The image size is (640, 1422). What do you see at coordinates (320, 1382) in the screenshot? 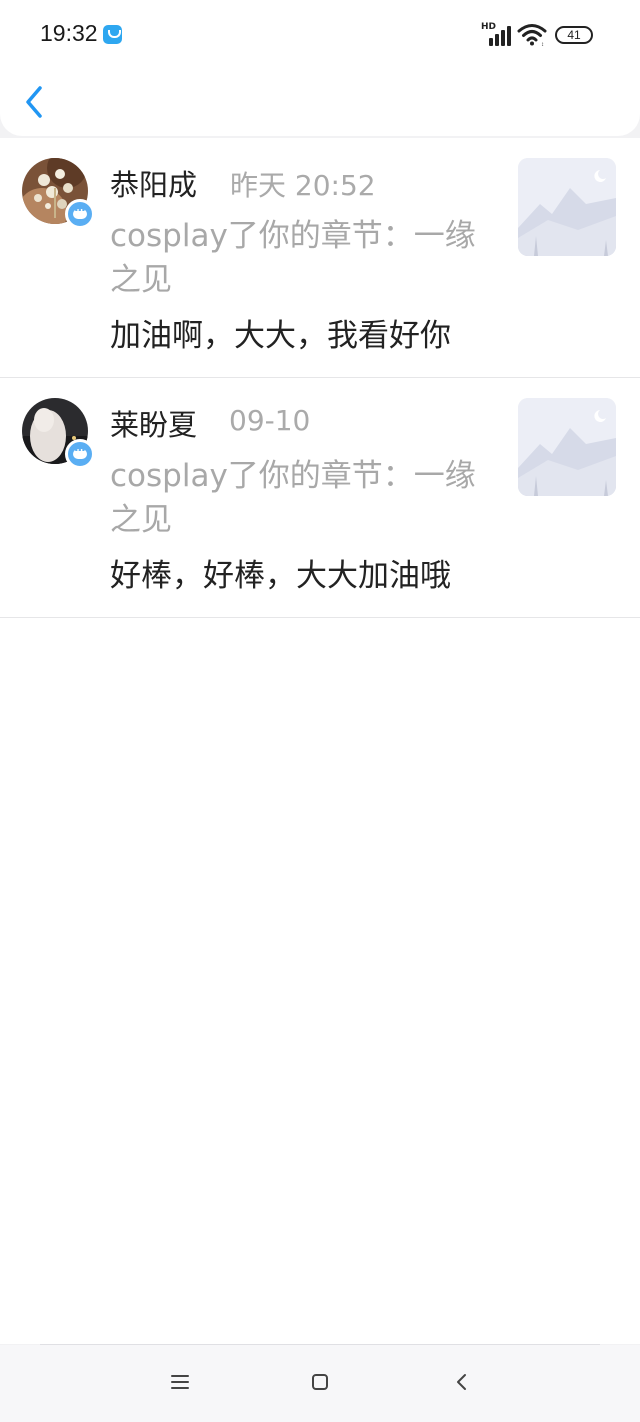
I see `home-icon` at bounding box center [320, 1382].